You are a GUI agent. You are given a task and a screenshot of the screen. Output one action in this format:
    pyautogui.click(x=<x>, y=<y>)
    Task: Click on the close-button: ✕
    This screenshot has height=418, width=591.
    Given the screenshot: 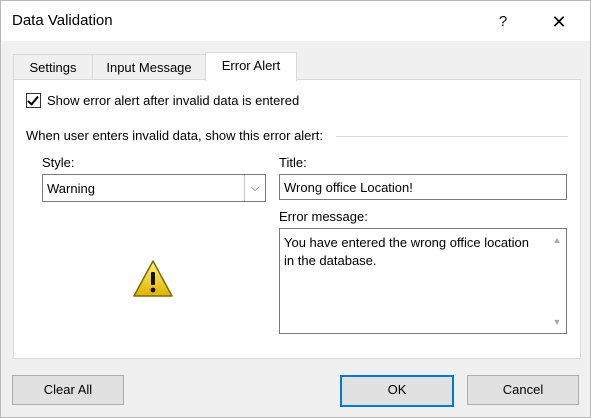 What is the action you would take?
    pyautogui.click(x=559, y=22)
    